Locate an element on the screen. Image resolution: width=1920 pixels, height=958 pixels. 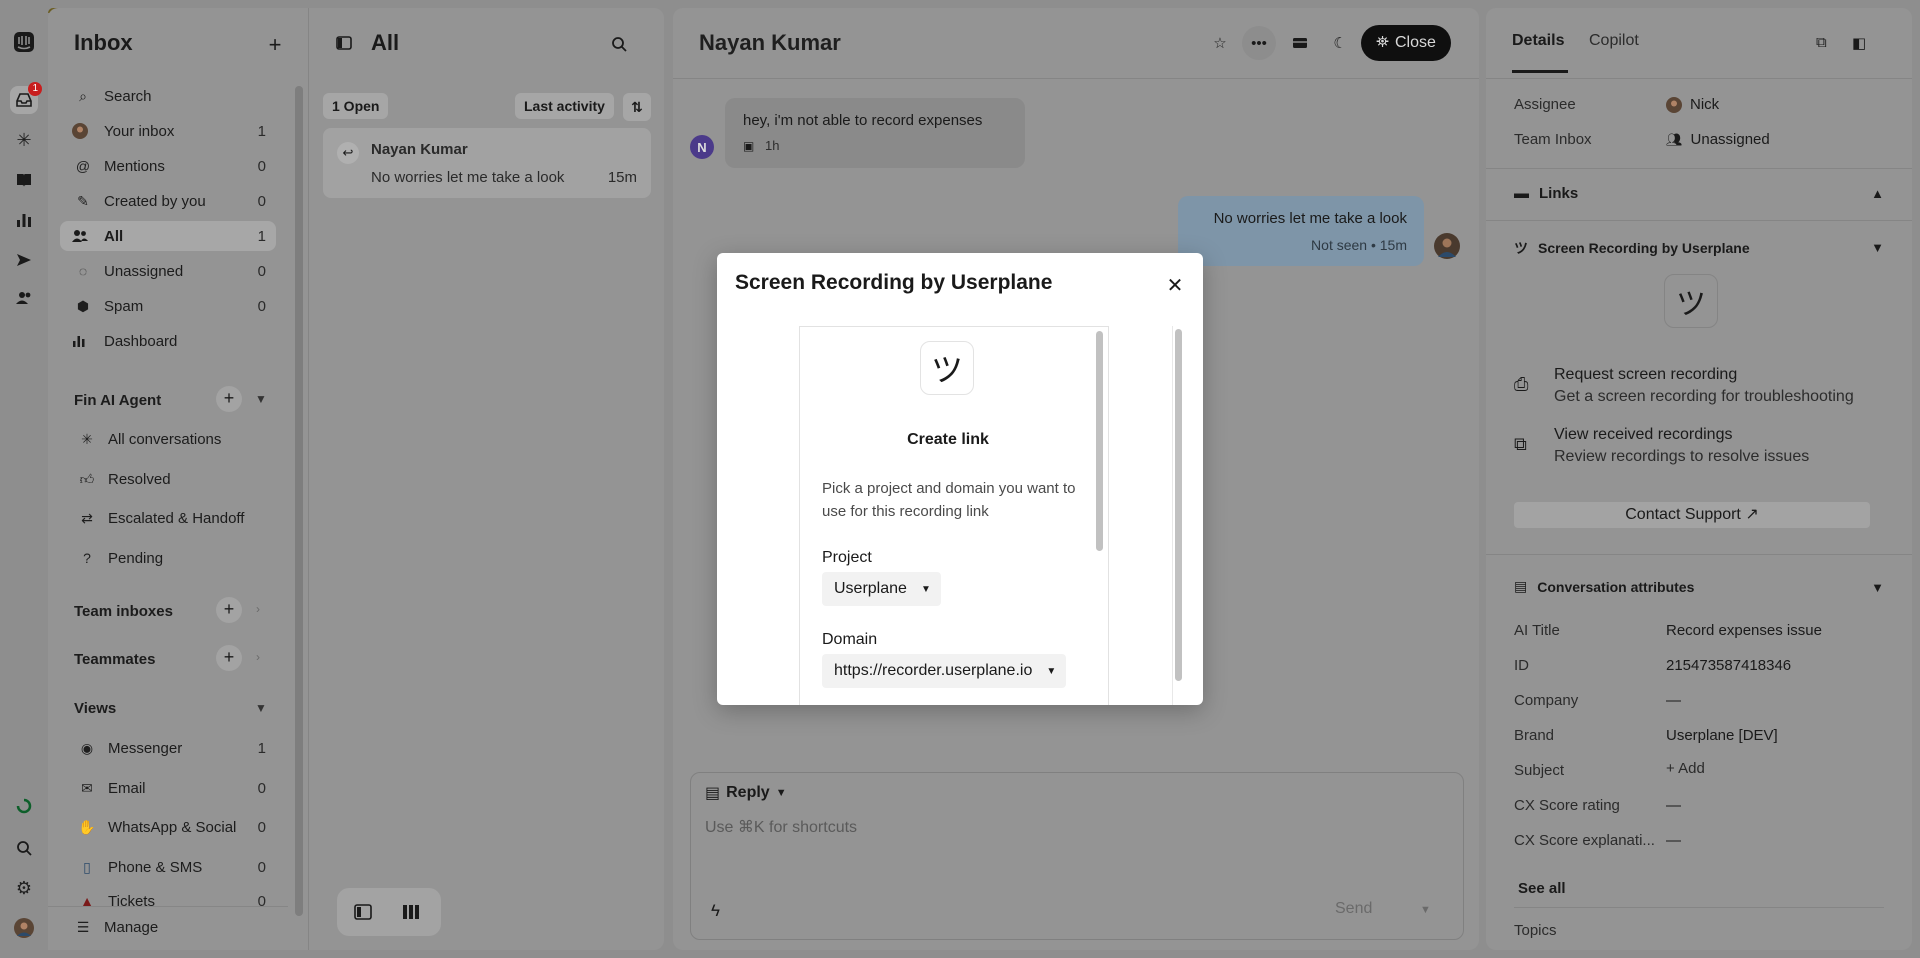
teammates-header: Teammates is located at coordinates (114, 659).